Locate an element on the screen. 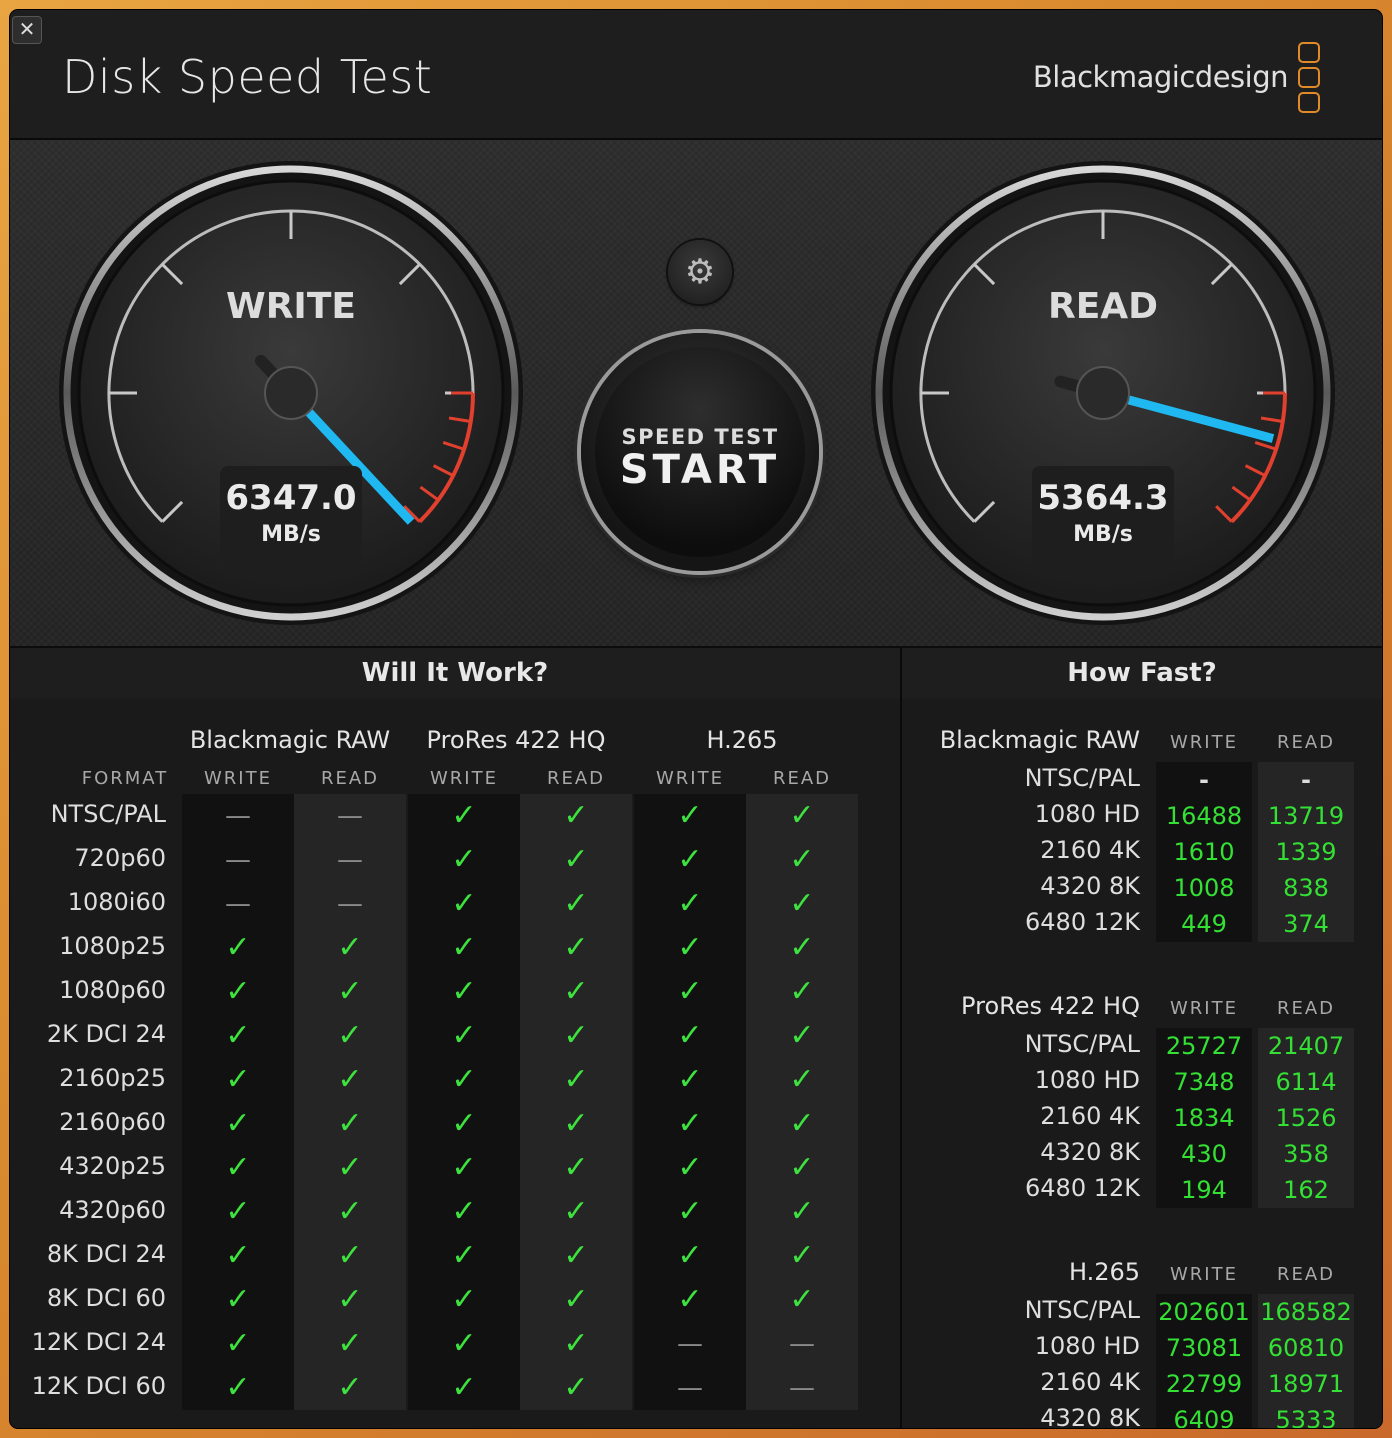  read-fps-value: 358 is located at coordinates (1306, 1154).